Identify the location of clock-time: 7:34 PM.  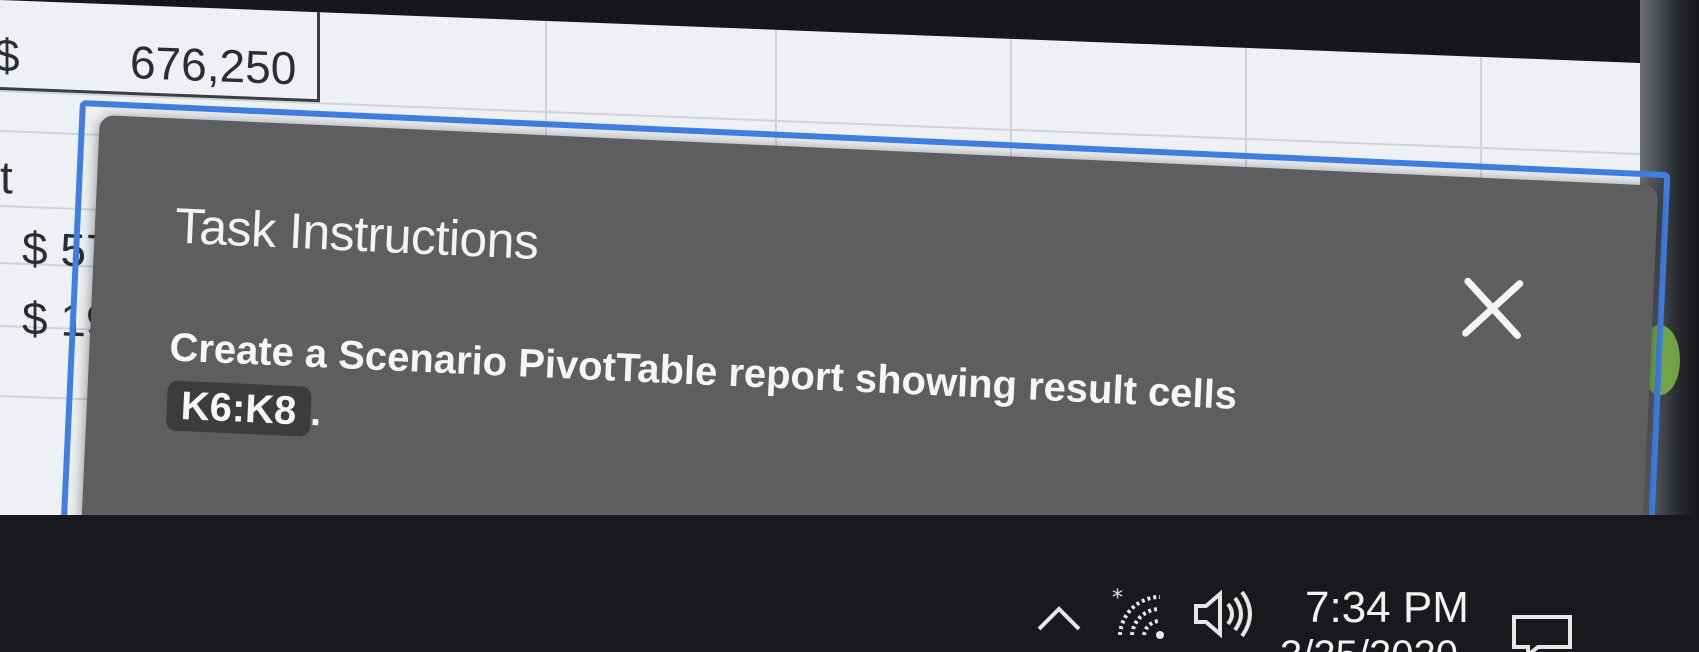
(1387, 608).